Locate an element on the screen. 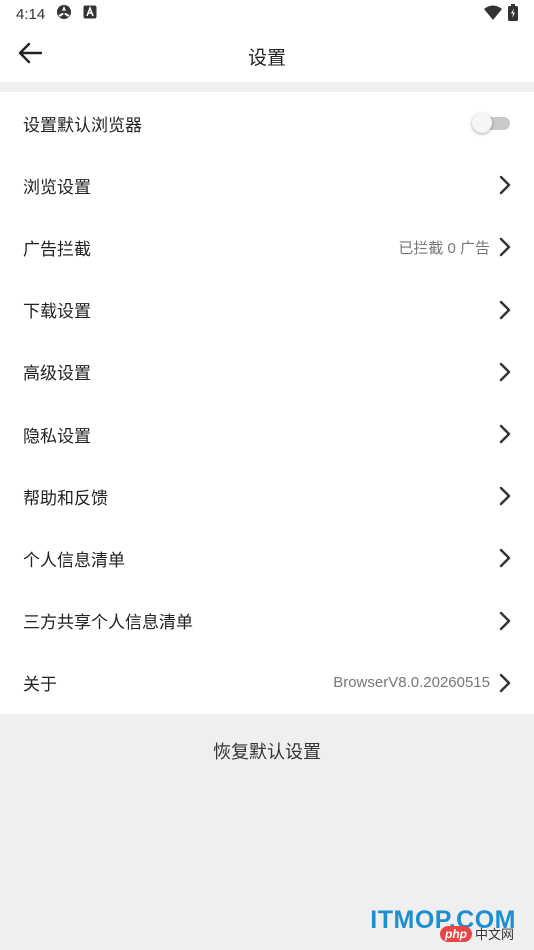 The width and height of the screenshot is (534, 950). a-notification-icon is located at coordinates (90, 14).